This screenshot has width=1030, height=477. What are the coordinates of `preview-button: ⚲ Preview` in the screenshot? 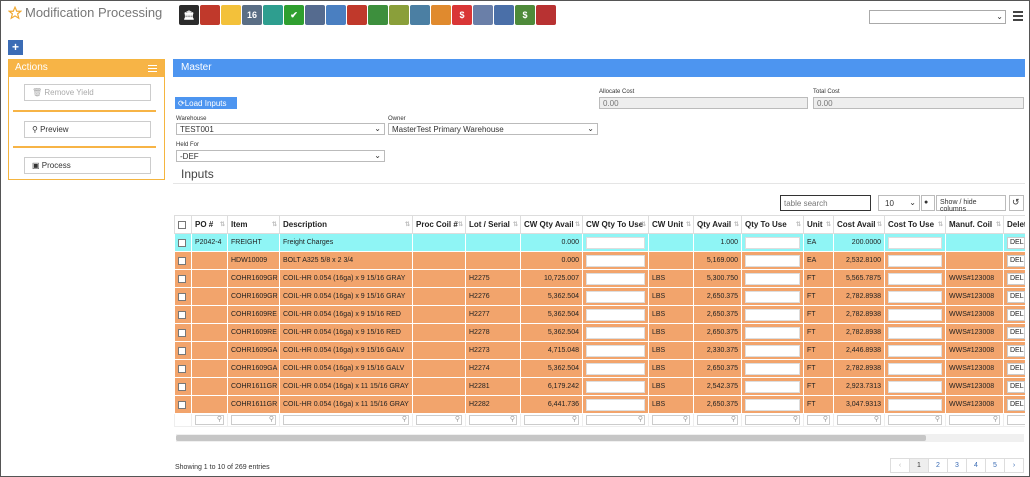 It's located at (87, 129).